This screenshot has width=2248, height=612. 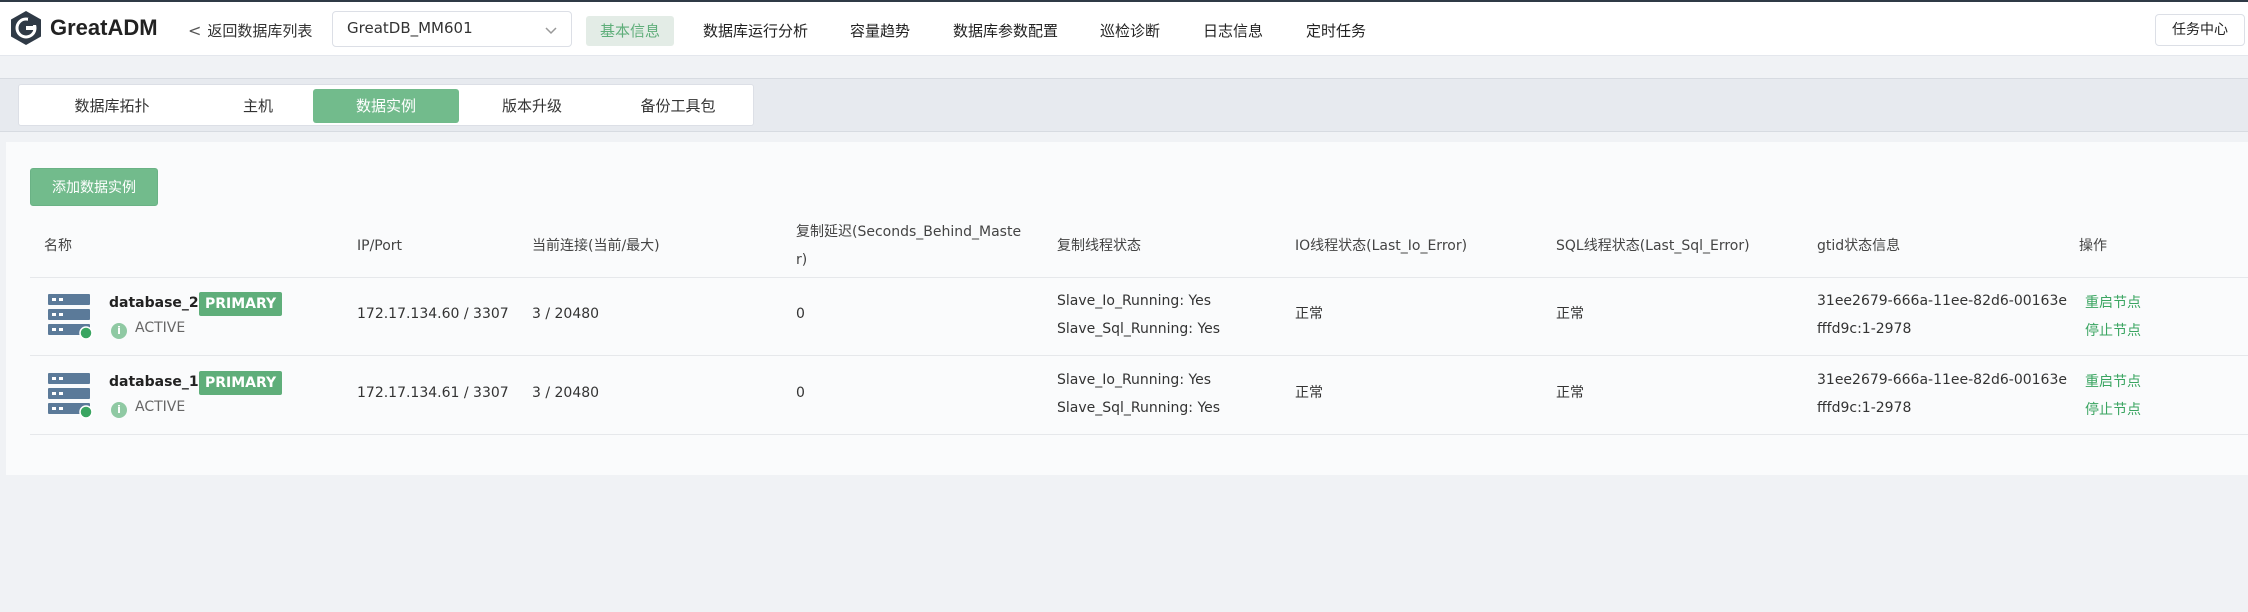 What do you see at coordinates (26, 28) in the screenshot?
I see `greatadm-logo-icon` at bounding box center [26, 28].